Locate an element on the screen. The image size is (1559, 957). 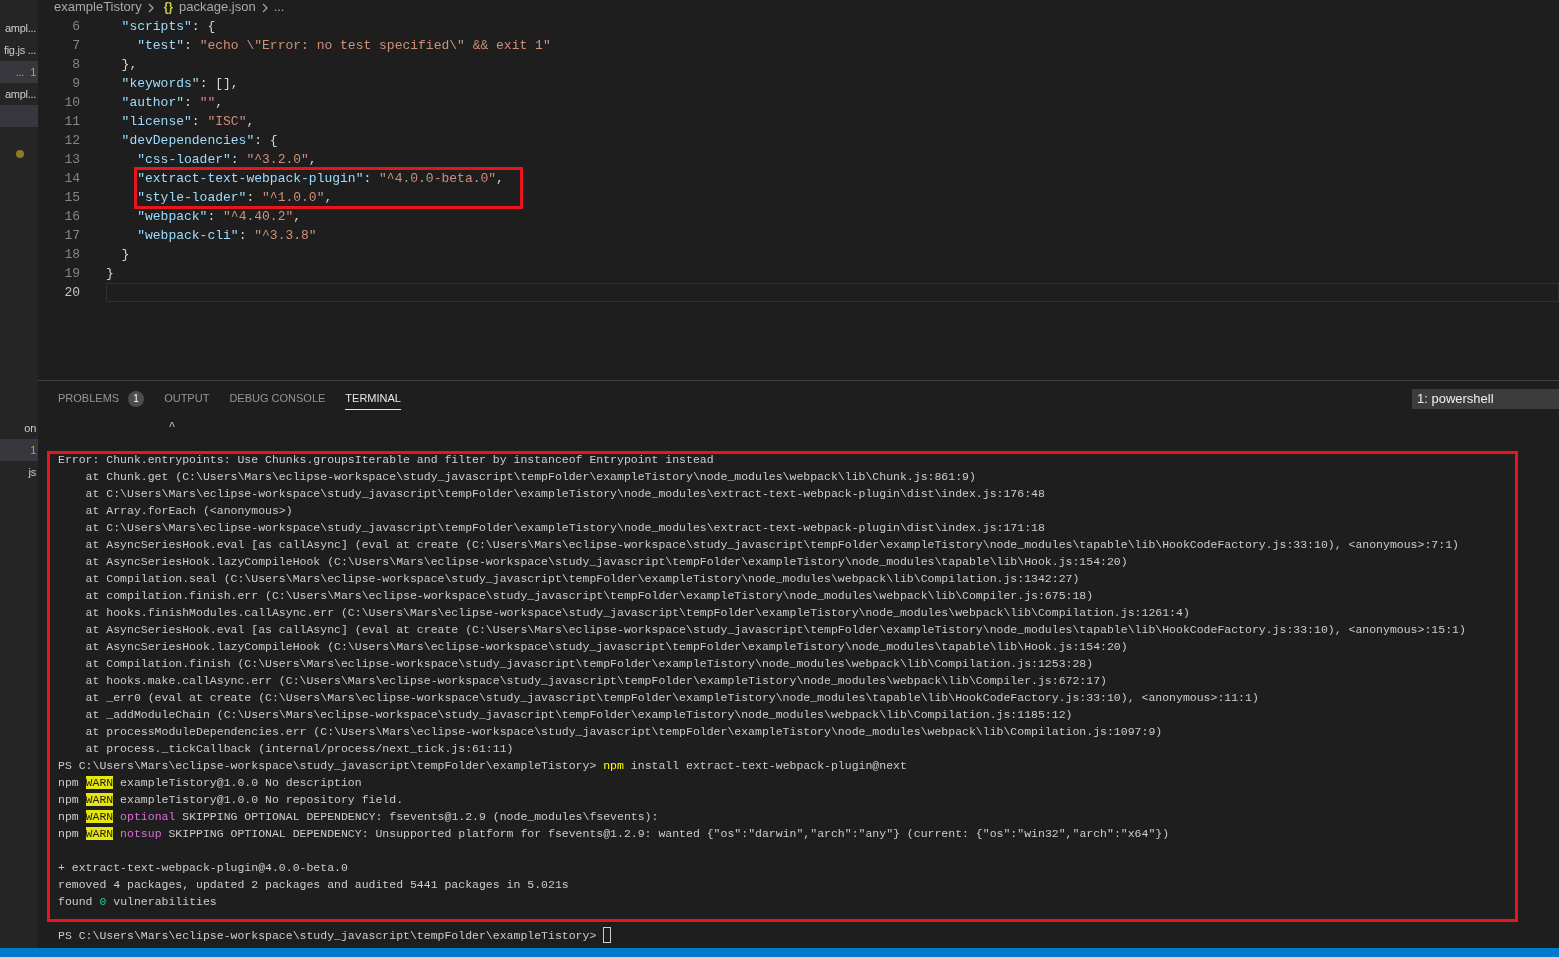
panel-tab: DEBUG CONSOLE is located at coordinates (277, 399).